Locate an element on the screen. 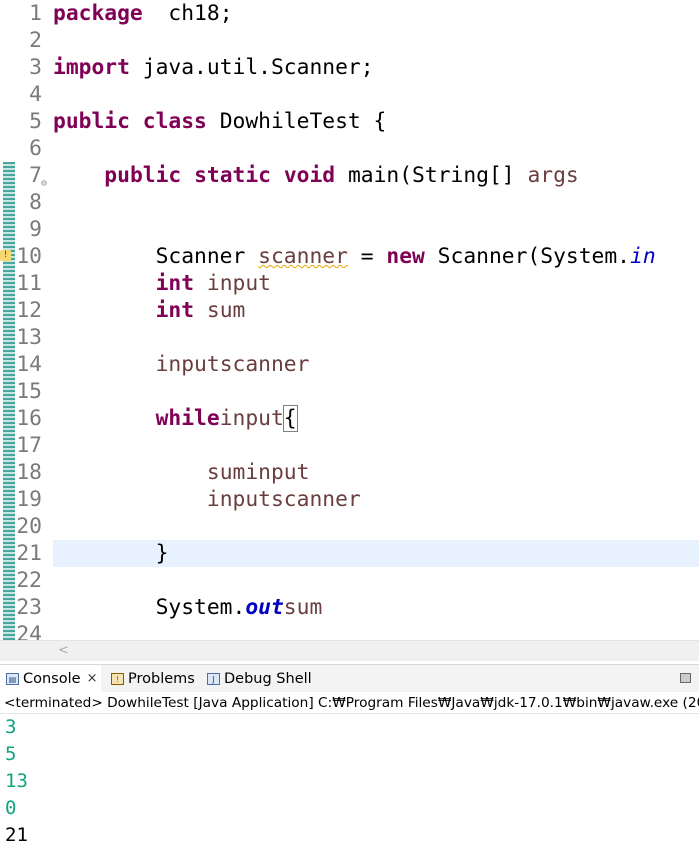 The image size is (699, 852). line-number: 22 is located at coordinates (29, 580).